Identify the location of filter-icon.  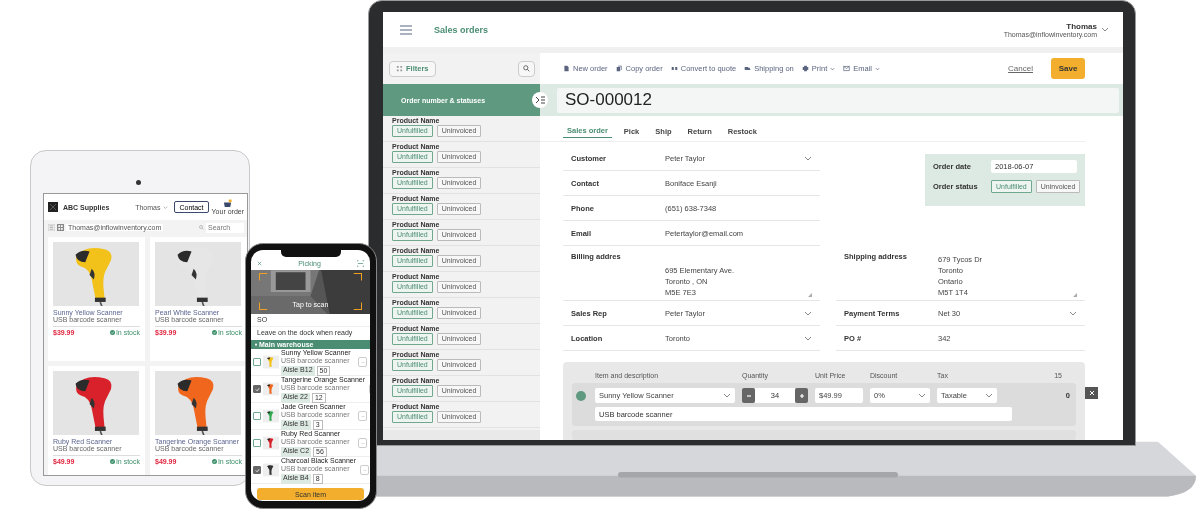
(399, 68).